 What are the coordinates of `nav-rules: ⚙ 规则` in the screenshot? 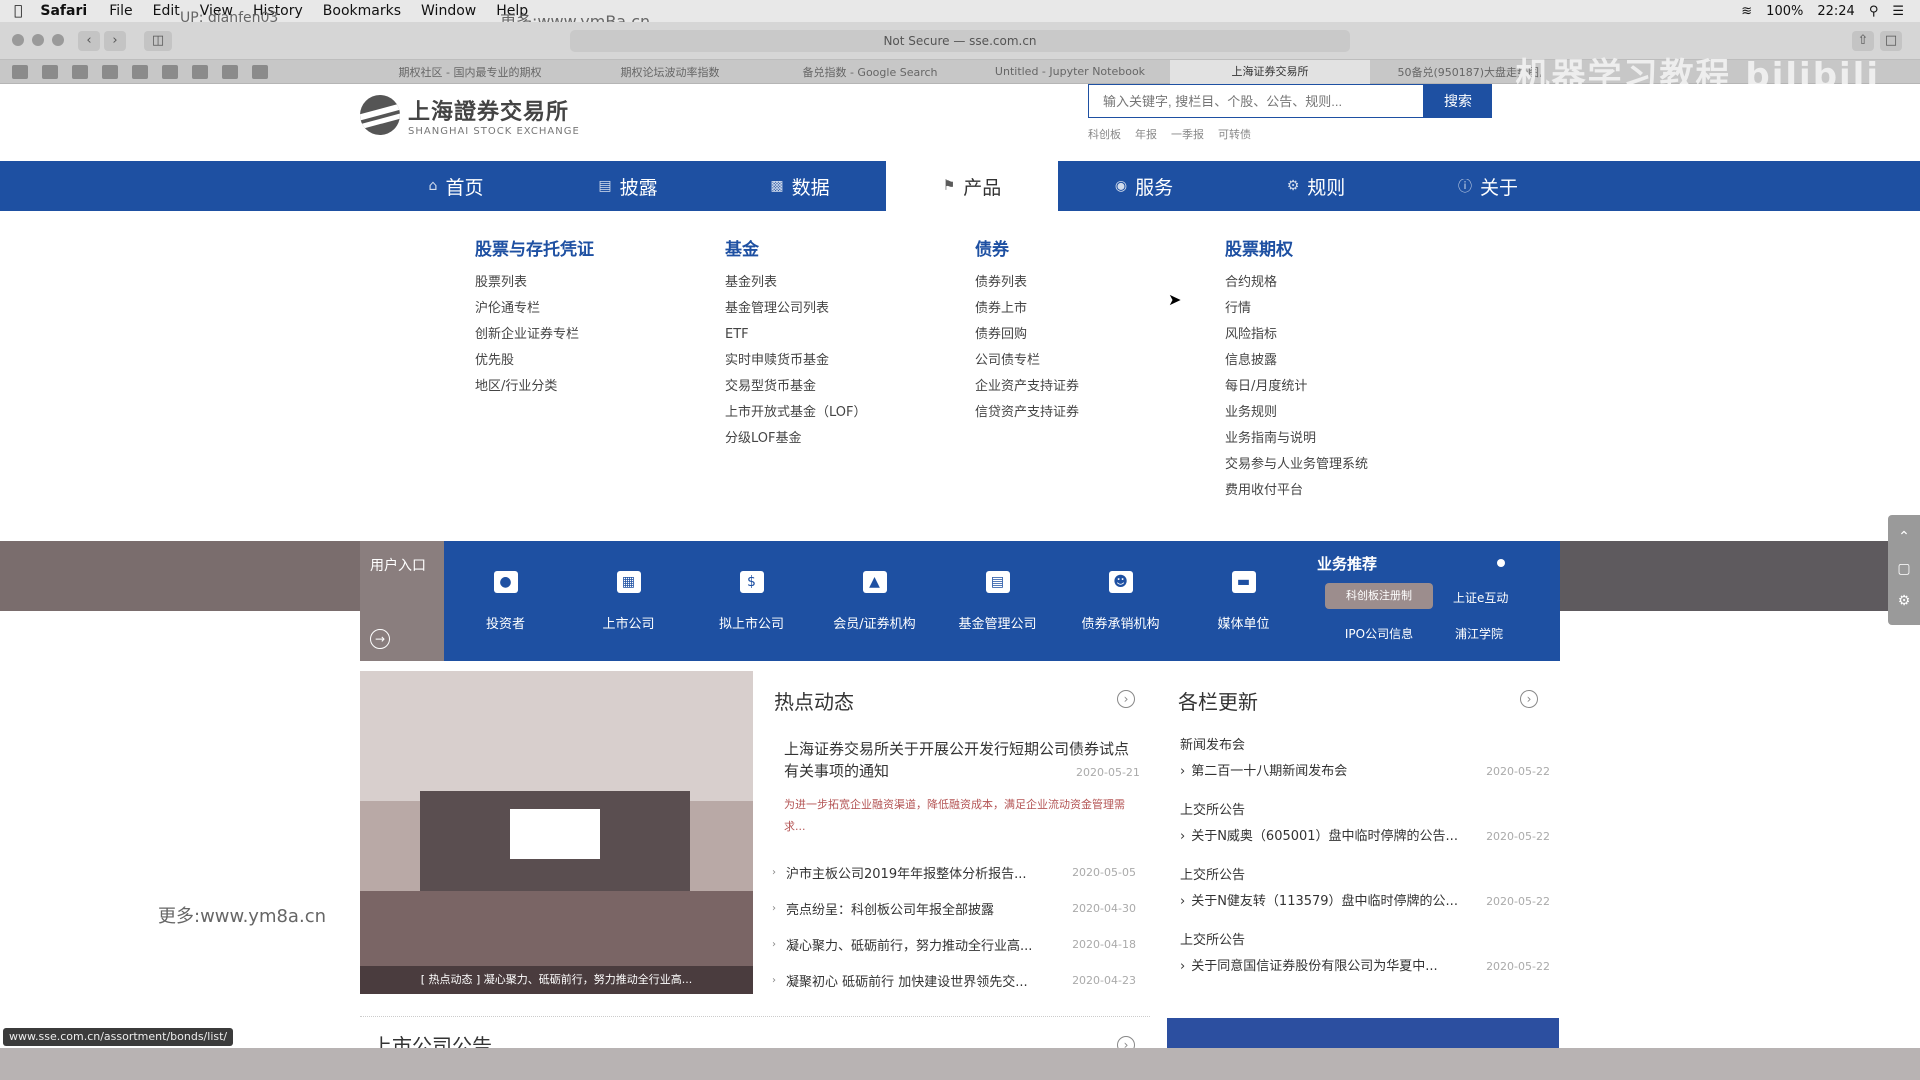 It's located at (1316, 186).